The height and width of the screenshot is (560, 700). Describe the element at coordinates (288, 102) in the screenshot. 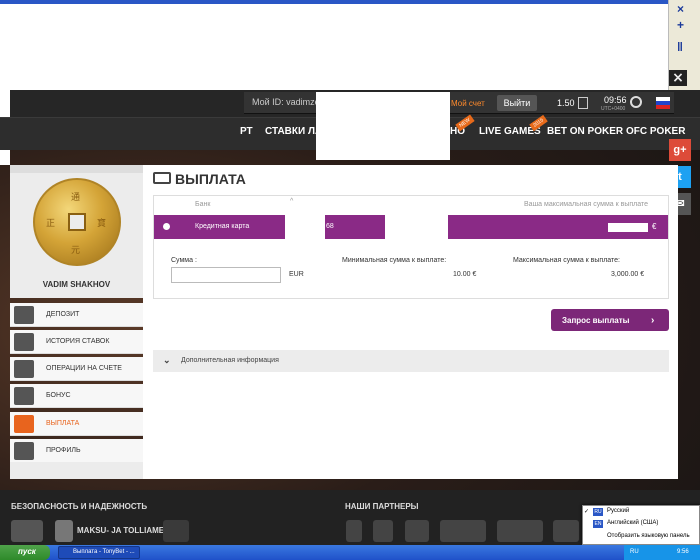

I see `account-id: Мой ID: vadimzes` at that location.